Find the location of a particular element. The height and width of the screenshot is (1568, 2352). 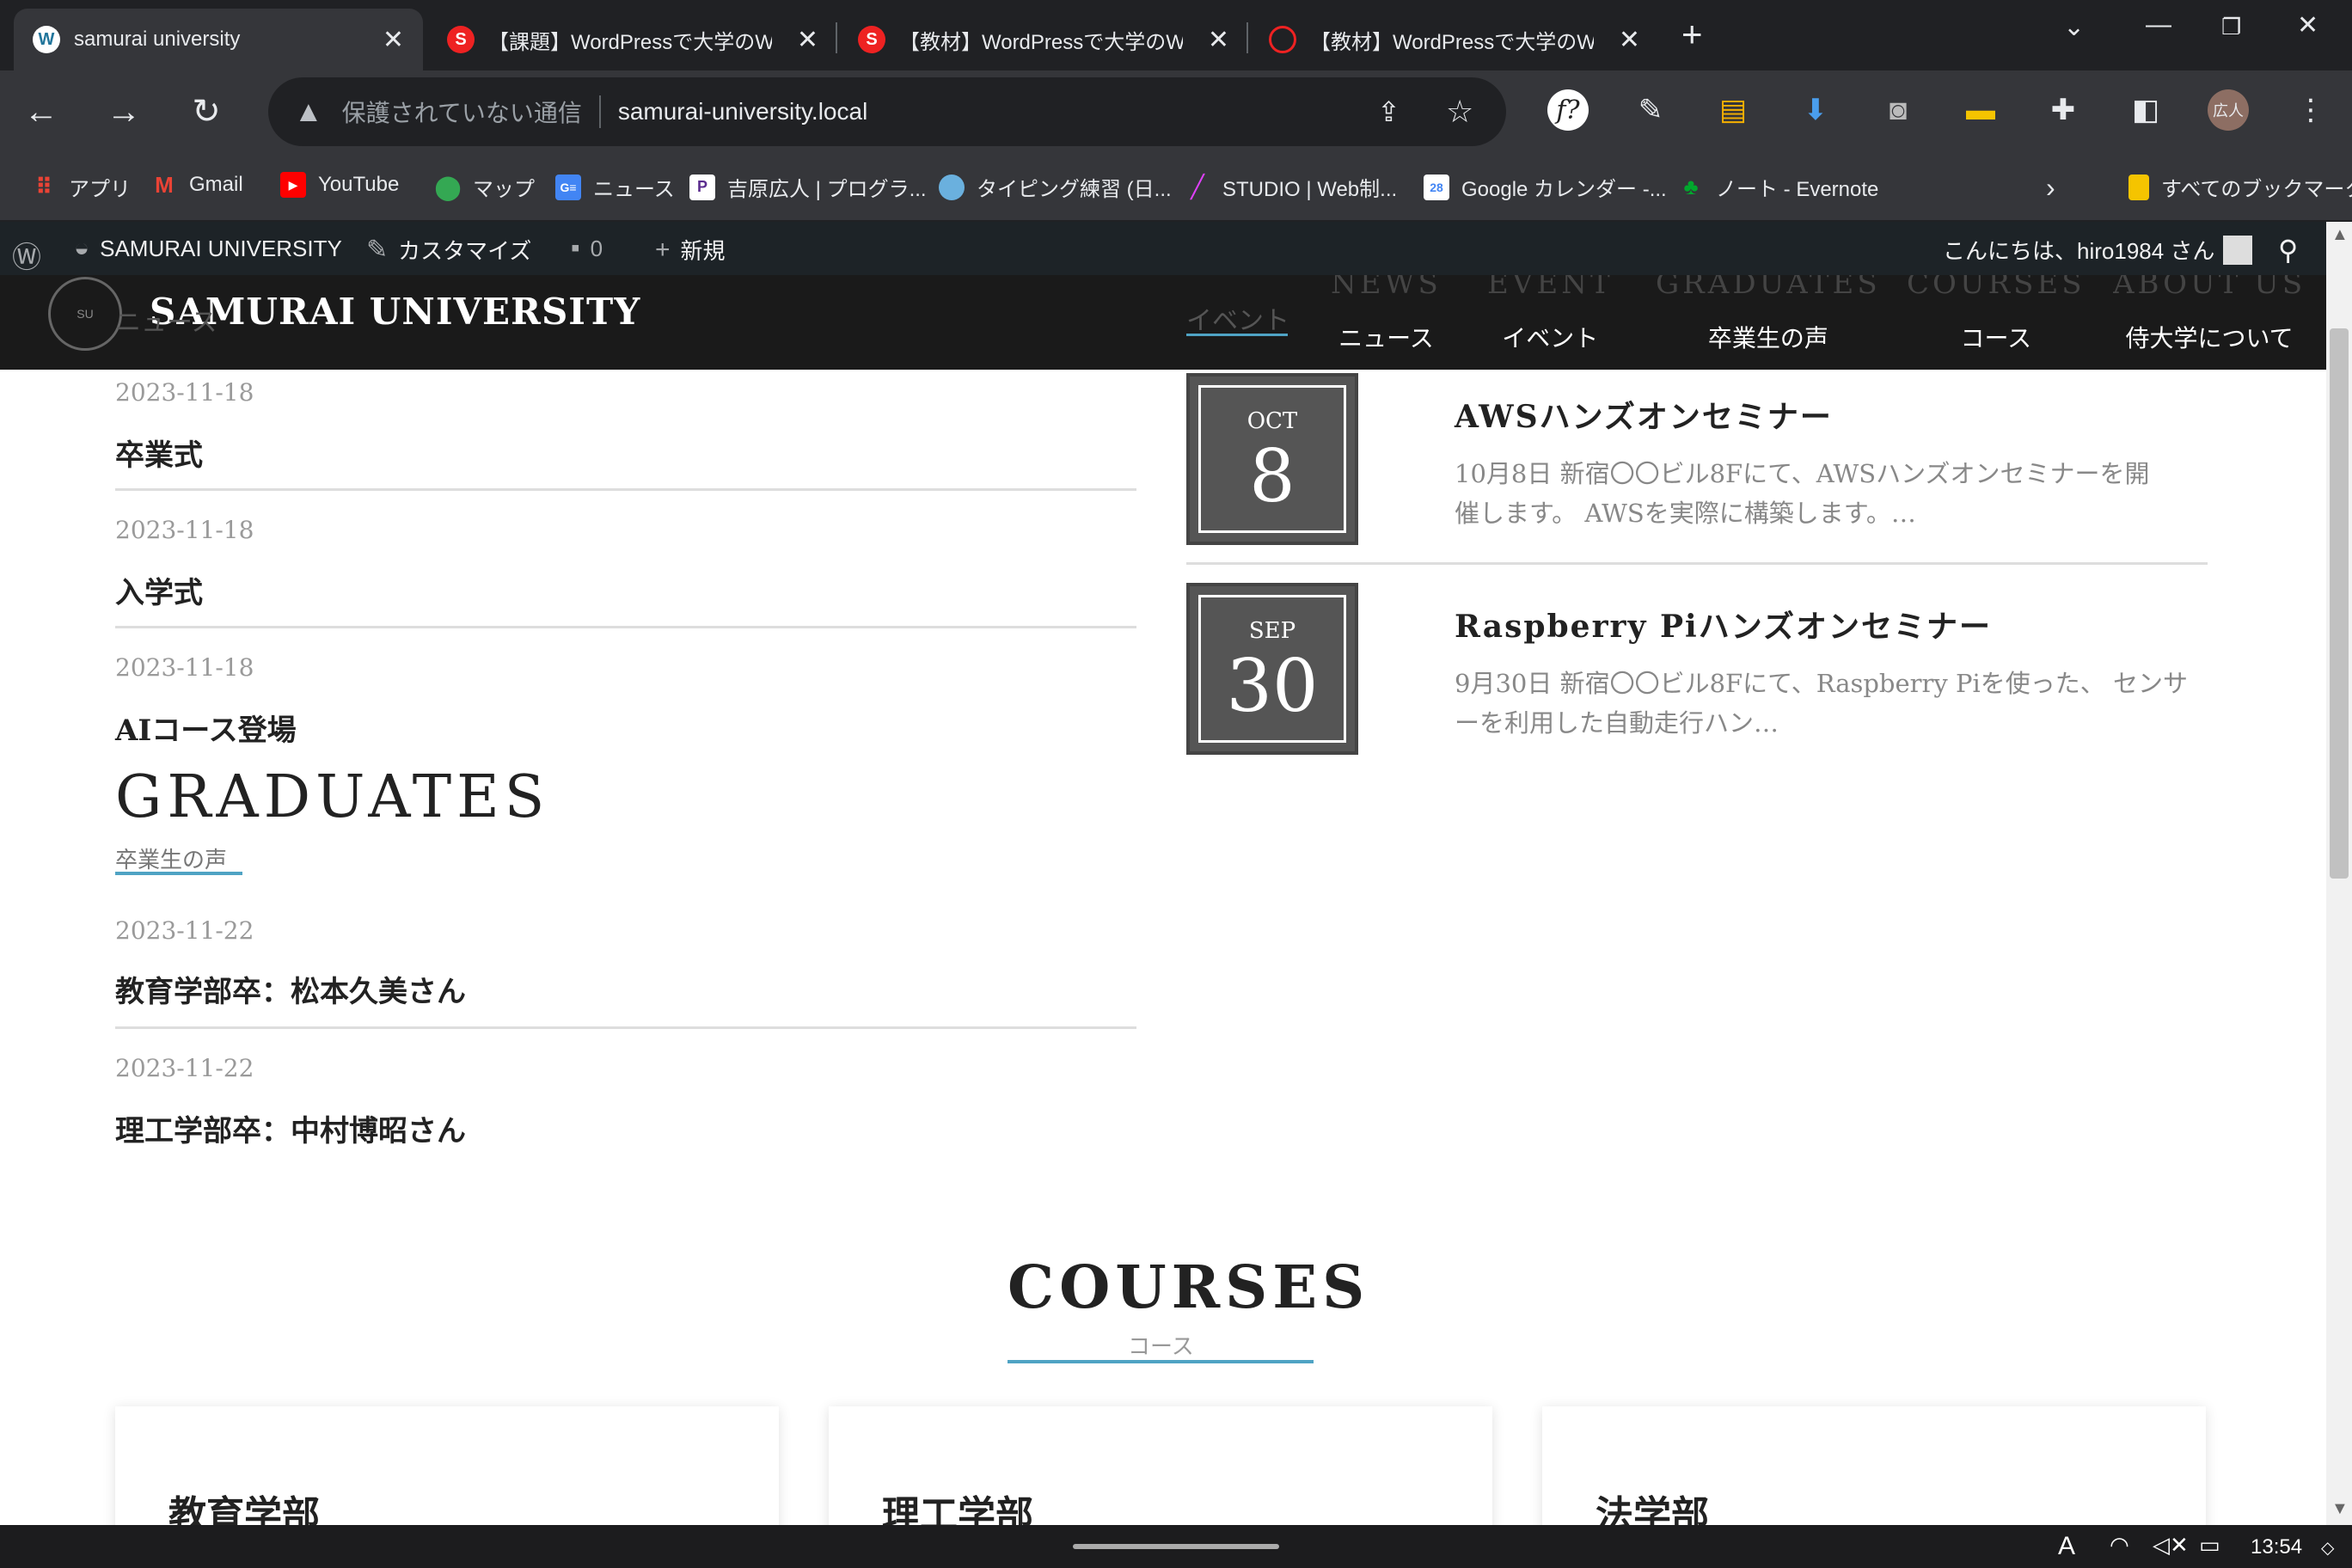

tab-kadai: S 【課題】WordPressで大学のWe ✕ is located at coordinates (632, 39).